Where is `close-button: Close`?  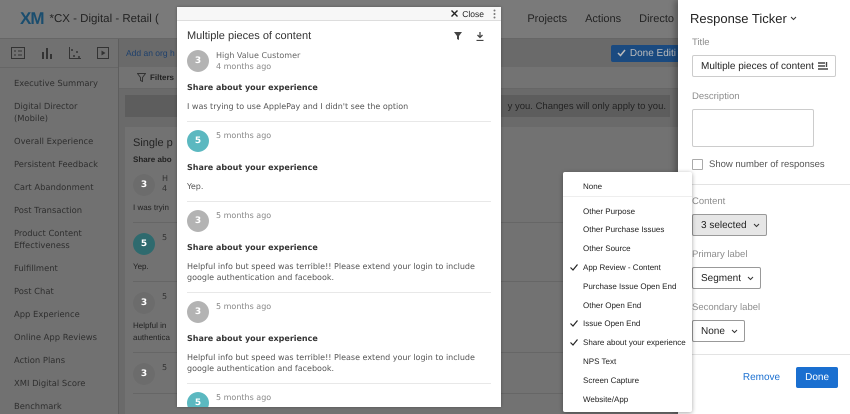 close-button: Close is located at coordinates (467, 13).